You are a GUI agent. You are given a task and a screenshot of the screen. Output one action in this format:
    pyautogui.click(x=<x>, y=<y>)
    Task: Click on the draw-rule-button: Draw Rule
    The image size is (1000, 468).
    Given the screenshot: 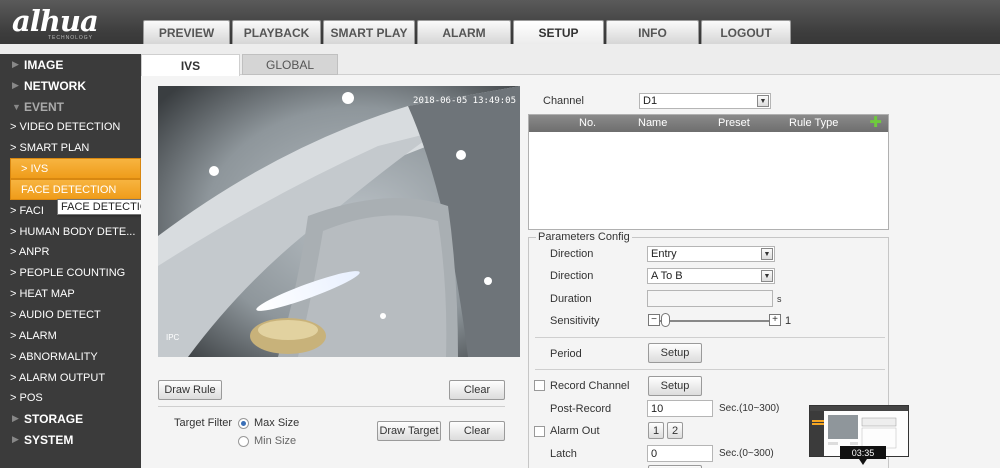 What is the action you would take?
    pyautogui.click(x=190, y=390)
    